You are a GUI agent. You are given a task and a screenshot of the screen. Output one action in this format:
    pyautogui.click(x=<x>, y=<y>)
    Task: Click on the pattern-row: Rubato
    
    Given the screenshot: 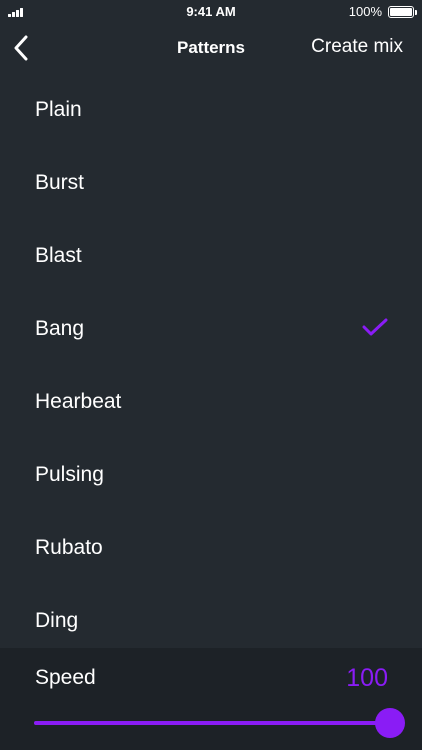 What is the action you would take?
    pyautogui.click(x=211, y=547)
    